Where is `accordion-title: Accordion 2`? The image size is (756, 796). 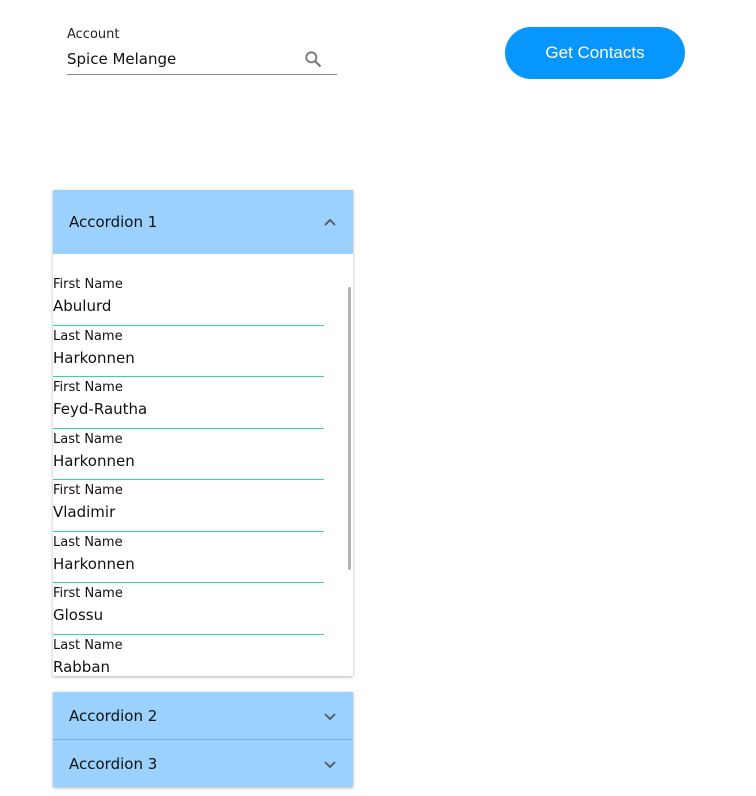
accordion-title: Accordion 2 is located at coordinates (113, 715).